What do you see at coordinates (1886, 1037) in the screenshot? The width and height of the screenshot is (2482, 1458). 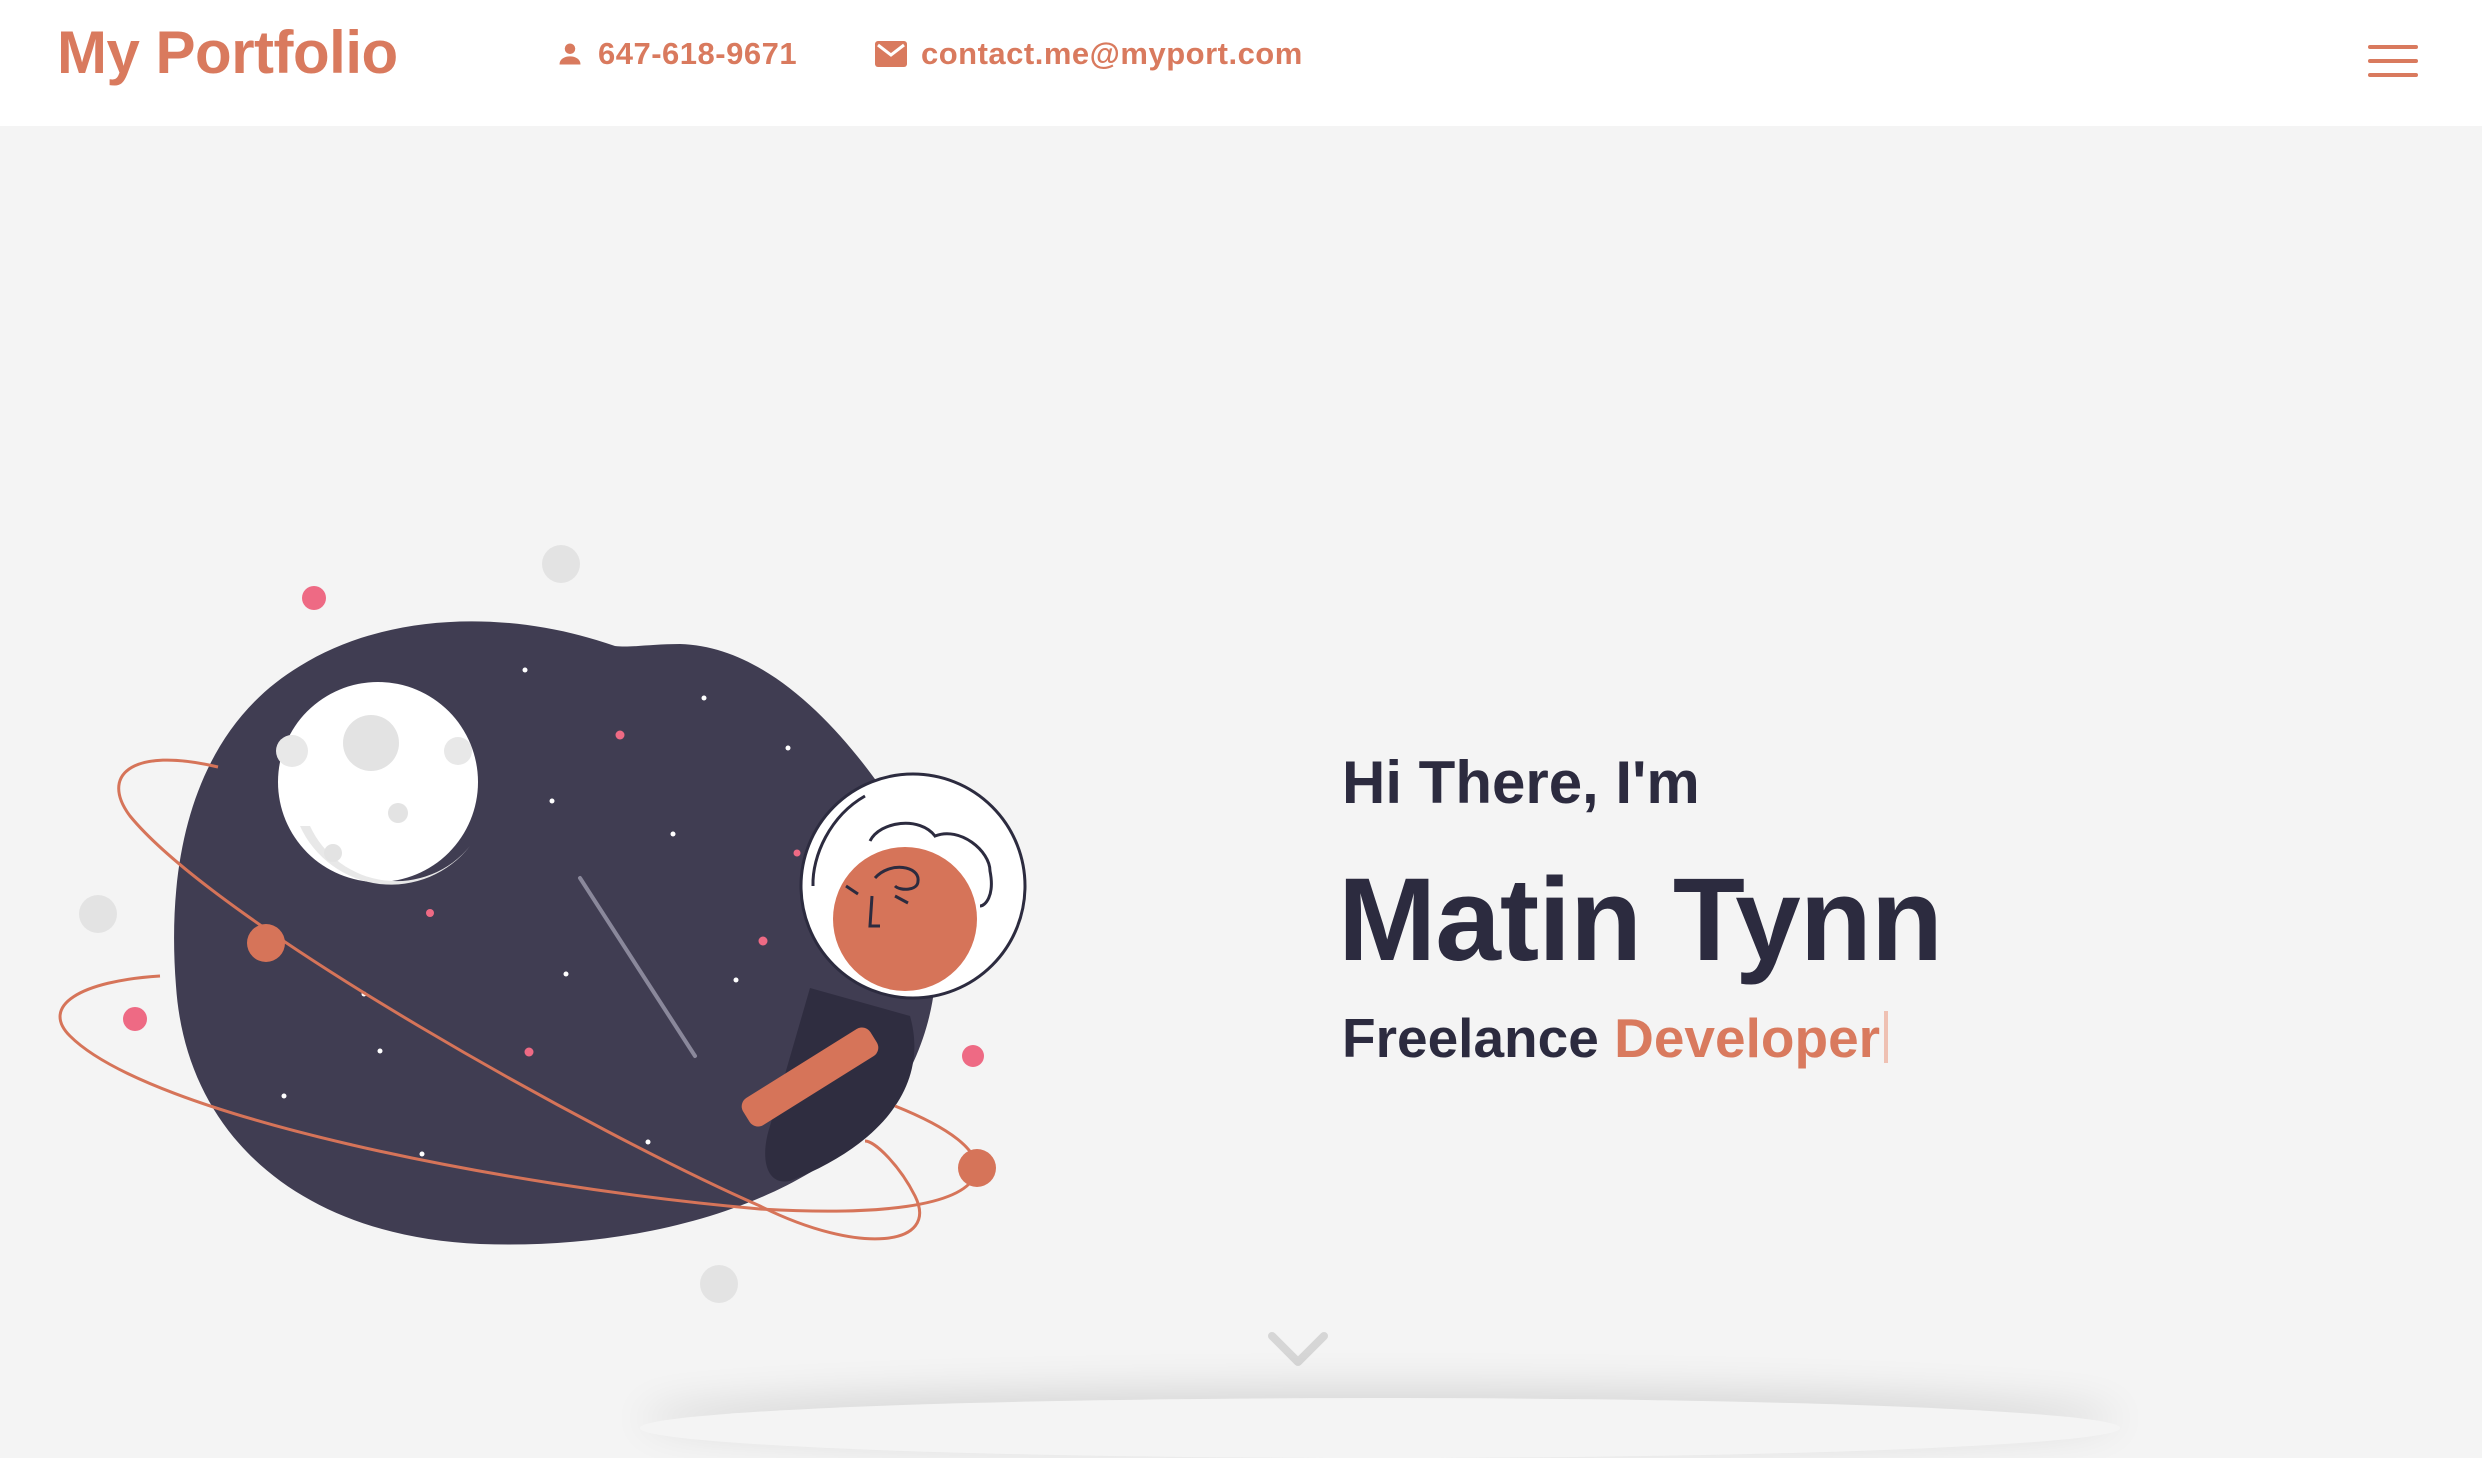 I see `typing-cursor` at bounding box center [1886, 1037].